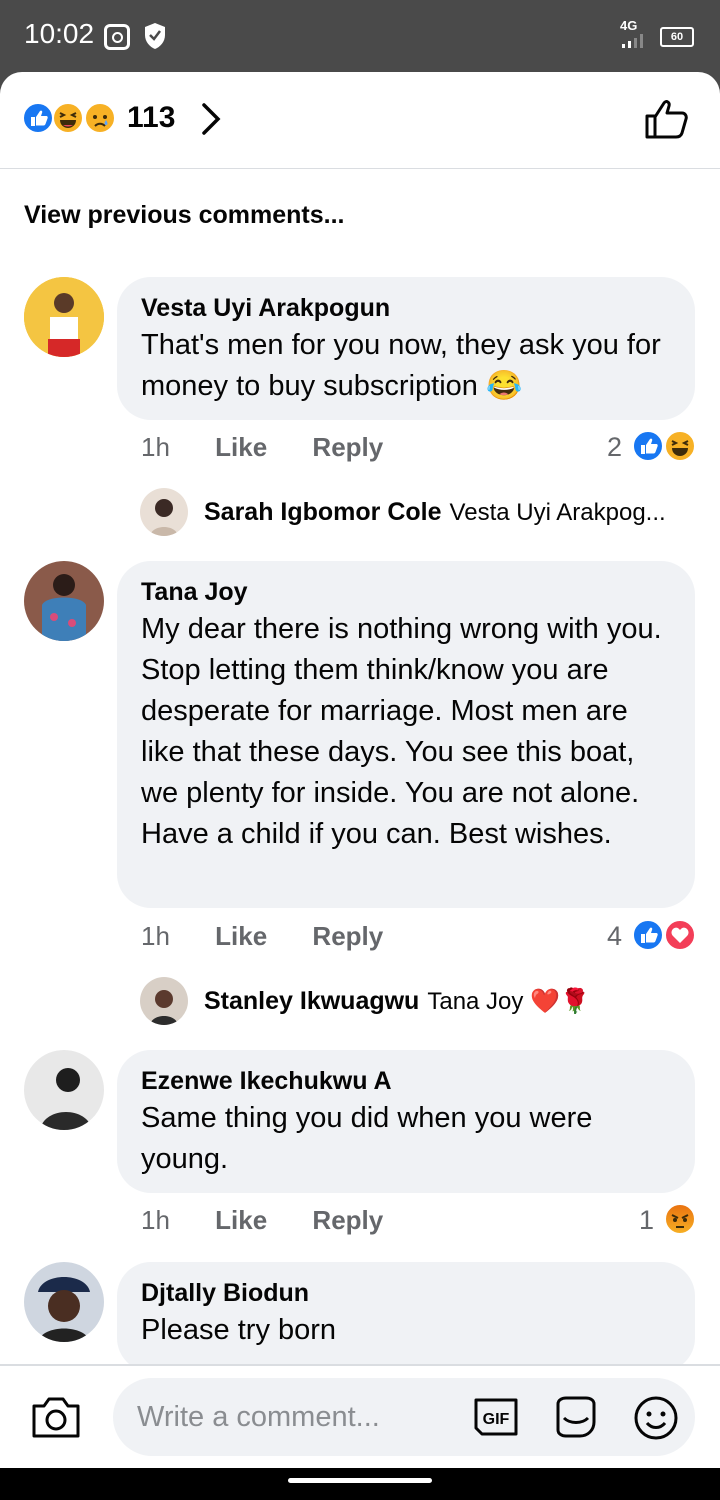 This screenshot has height=1500, width=720. What do you see at coordinates (646, 1220) in the screenshot?
I see `comment-reaction-count: 1` at bounding box center [646, 1220].